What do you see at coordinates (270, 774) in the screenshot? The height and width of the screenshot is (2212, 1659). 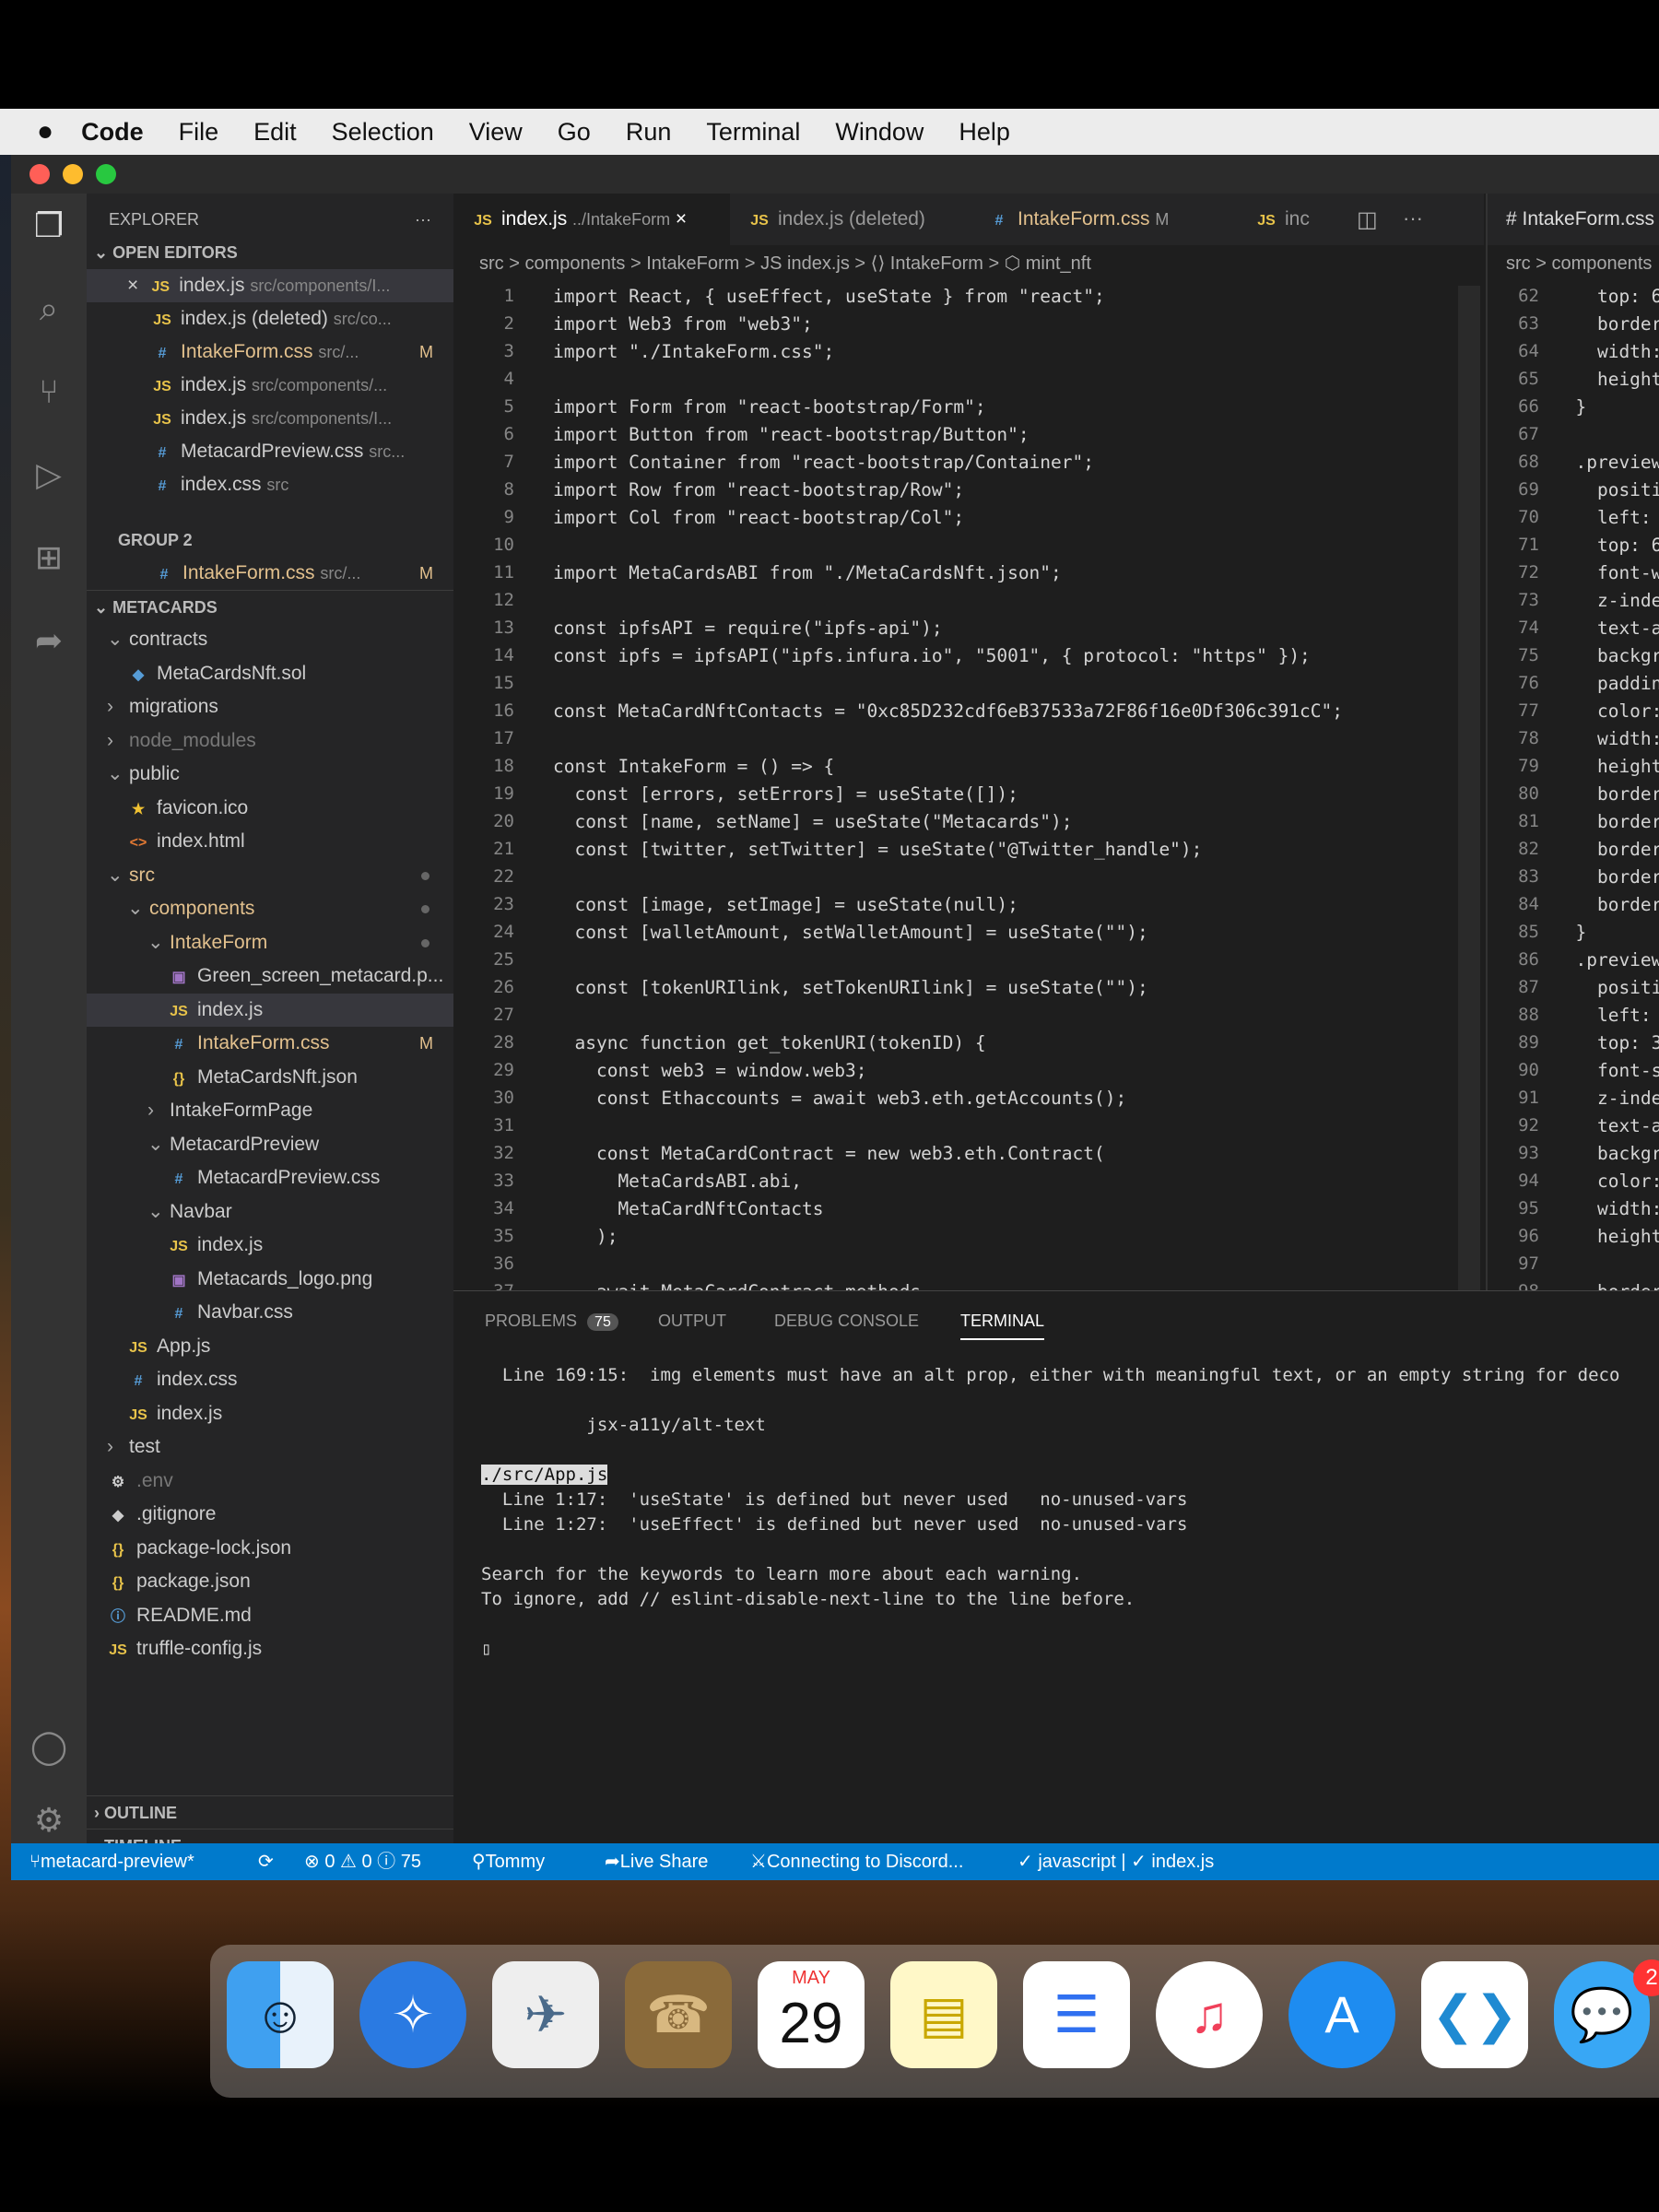 I see `tree-item: ⌄ public` at bounding box center [270, 774].